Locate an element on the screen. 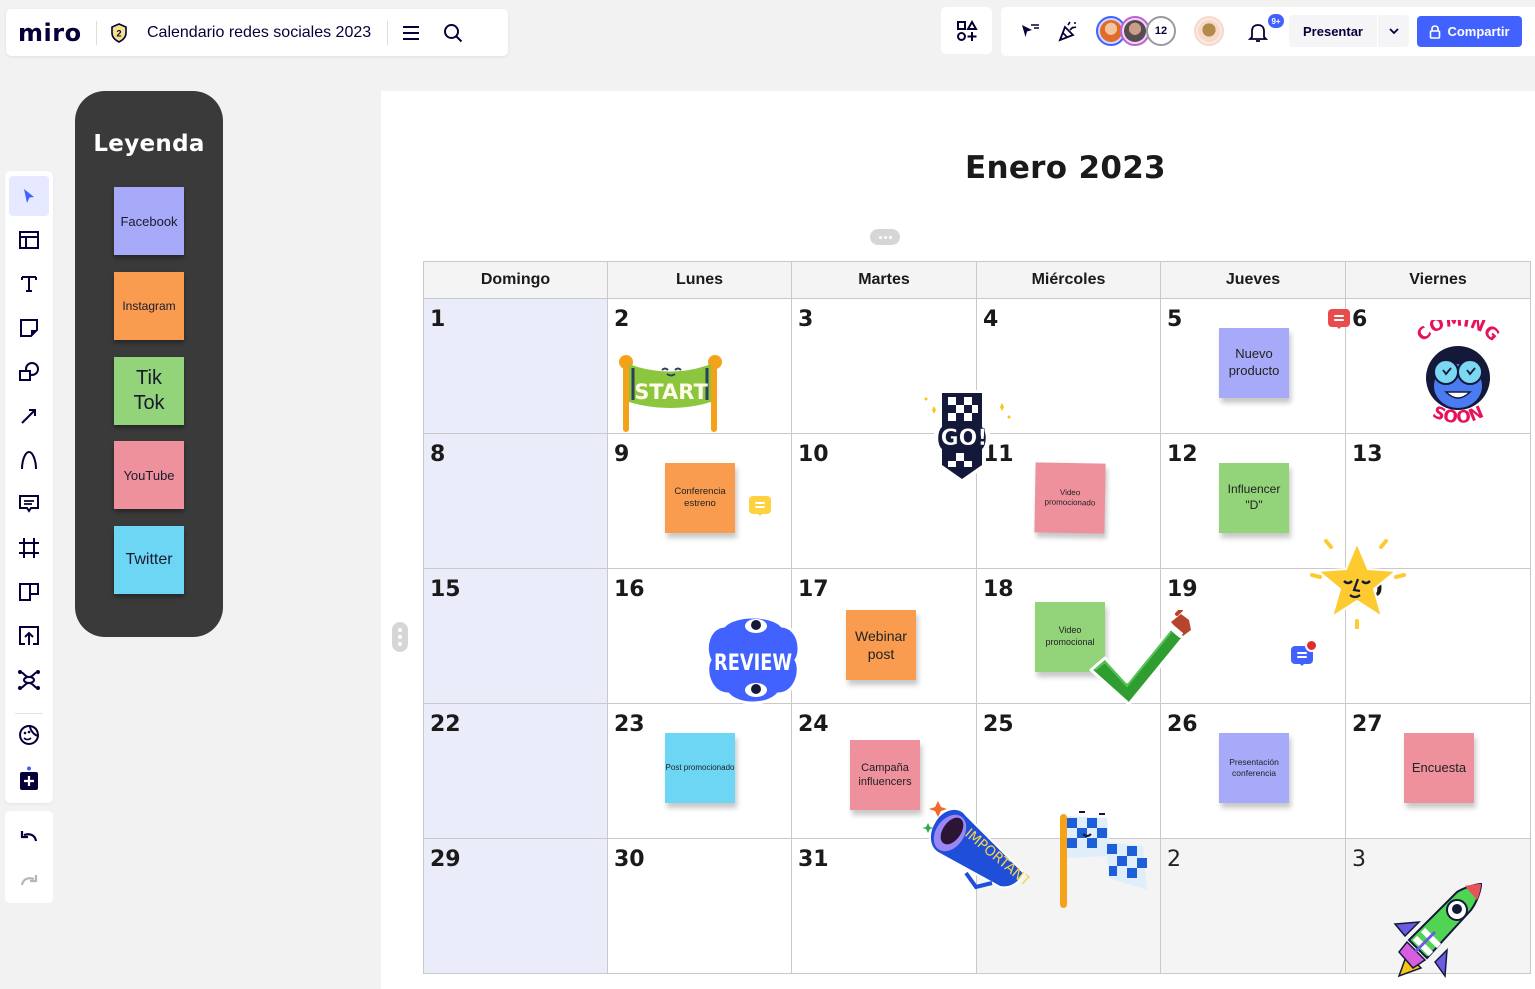 This screenshot has width=1535, height=989. review-badge-sticker: REVIEW is located at coordinates (753, 659).